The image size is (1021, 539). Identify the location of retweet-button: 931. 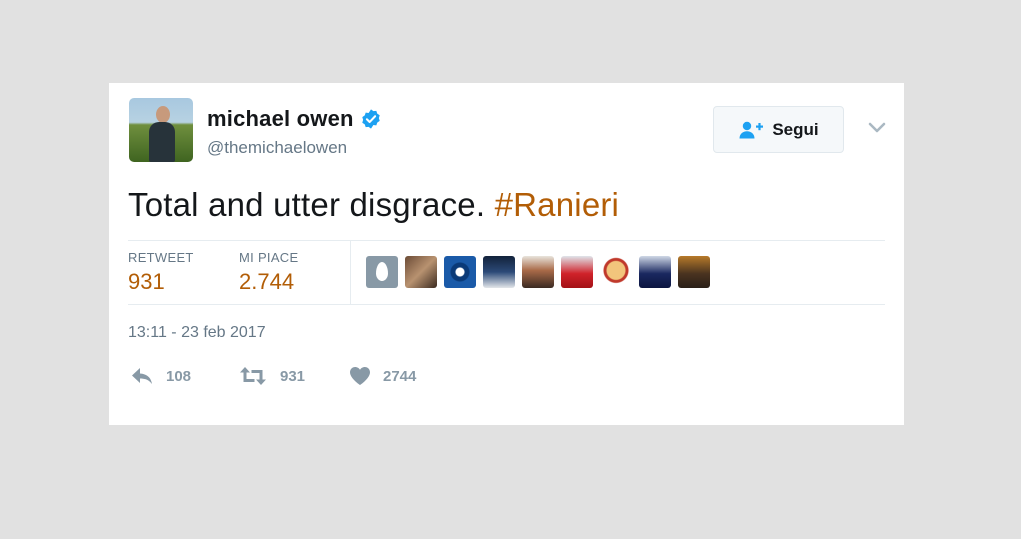
(293, 376).